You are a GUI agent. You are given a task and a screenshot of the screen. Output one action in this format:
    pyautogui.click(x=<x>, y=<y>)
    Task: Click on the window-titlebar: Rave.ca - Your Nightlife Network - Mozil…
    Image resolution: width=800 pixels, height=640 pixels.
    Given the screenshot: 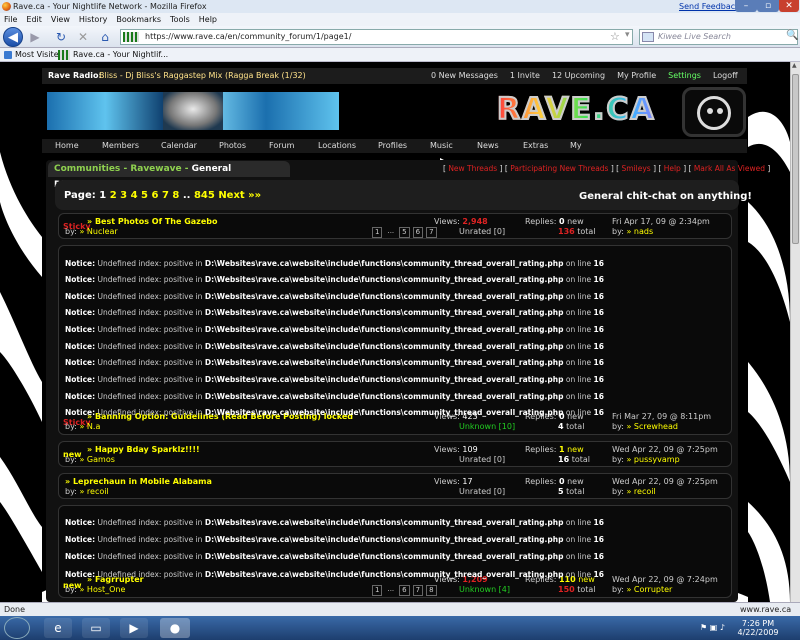 What is the action you would take?
    pyautogui.click(x=400, y=6)
    